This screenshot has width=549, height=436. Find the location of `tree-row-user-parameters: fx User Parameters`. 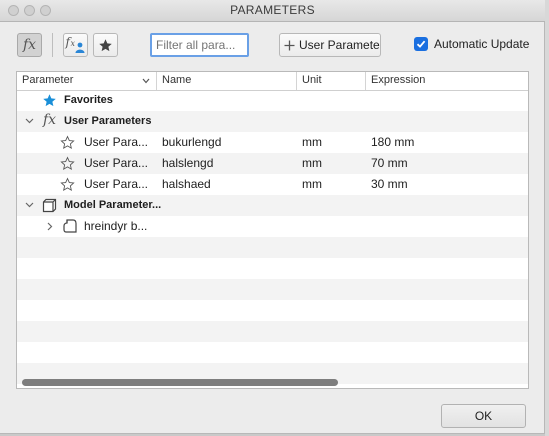

tree-row-user-parameters: fx User Parameters is located at coordinates (272, 121).